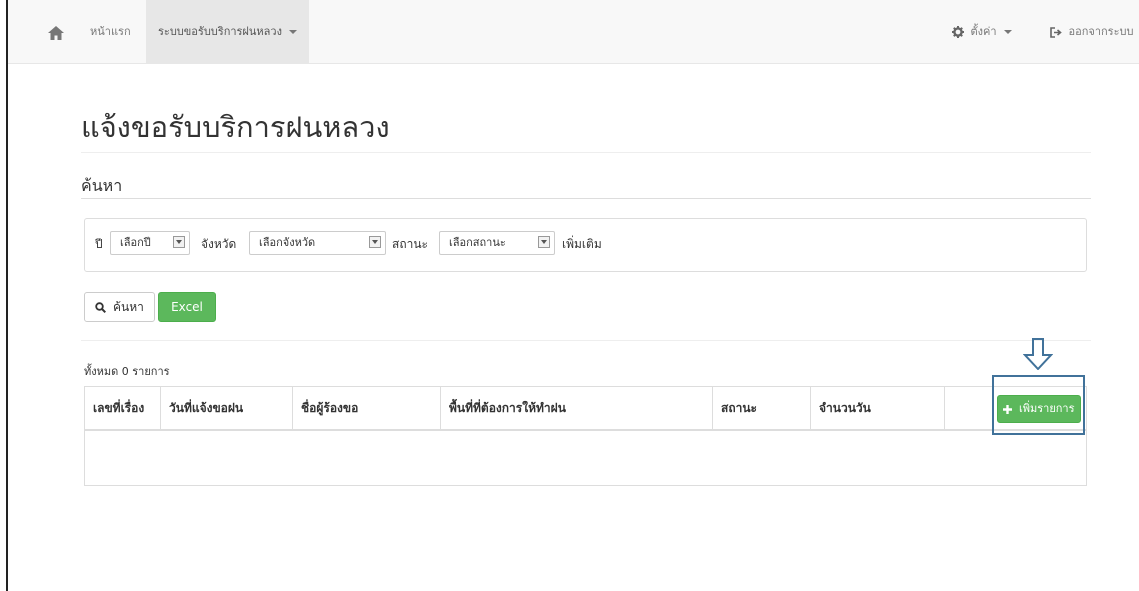 The height and width of the screenshot is (591, 1139). I want to click on column-header-requester: ชื่อผู้ร้องขอ, so click(367, 408).